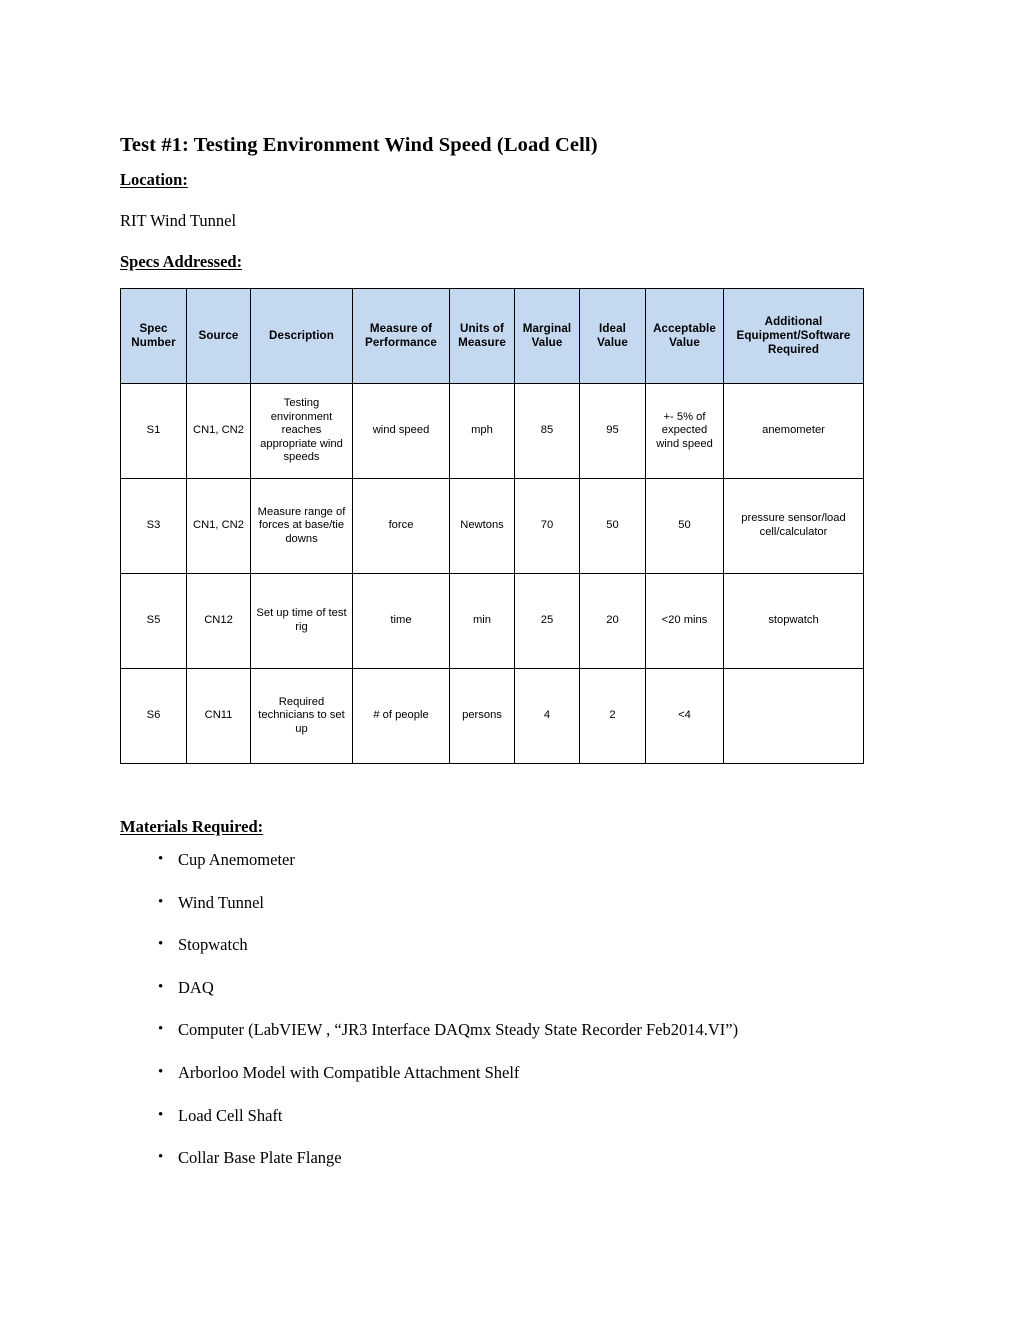  Describe the element at coordinates (612, 336) in the screenshot. I see `column-header-ideal-value: Ideal Value` at that location.